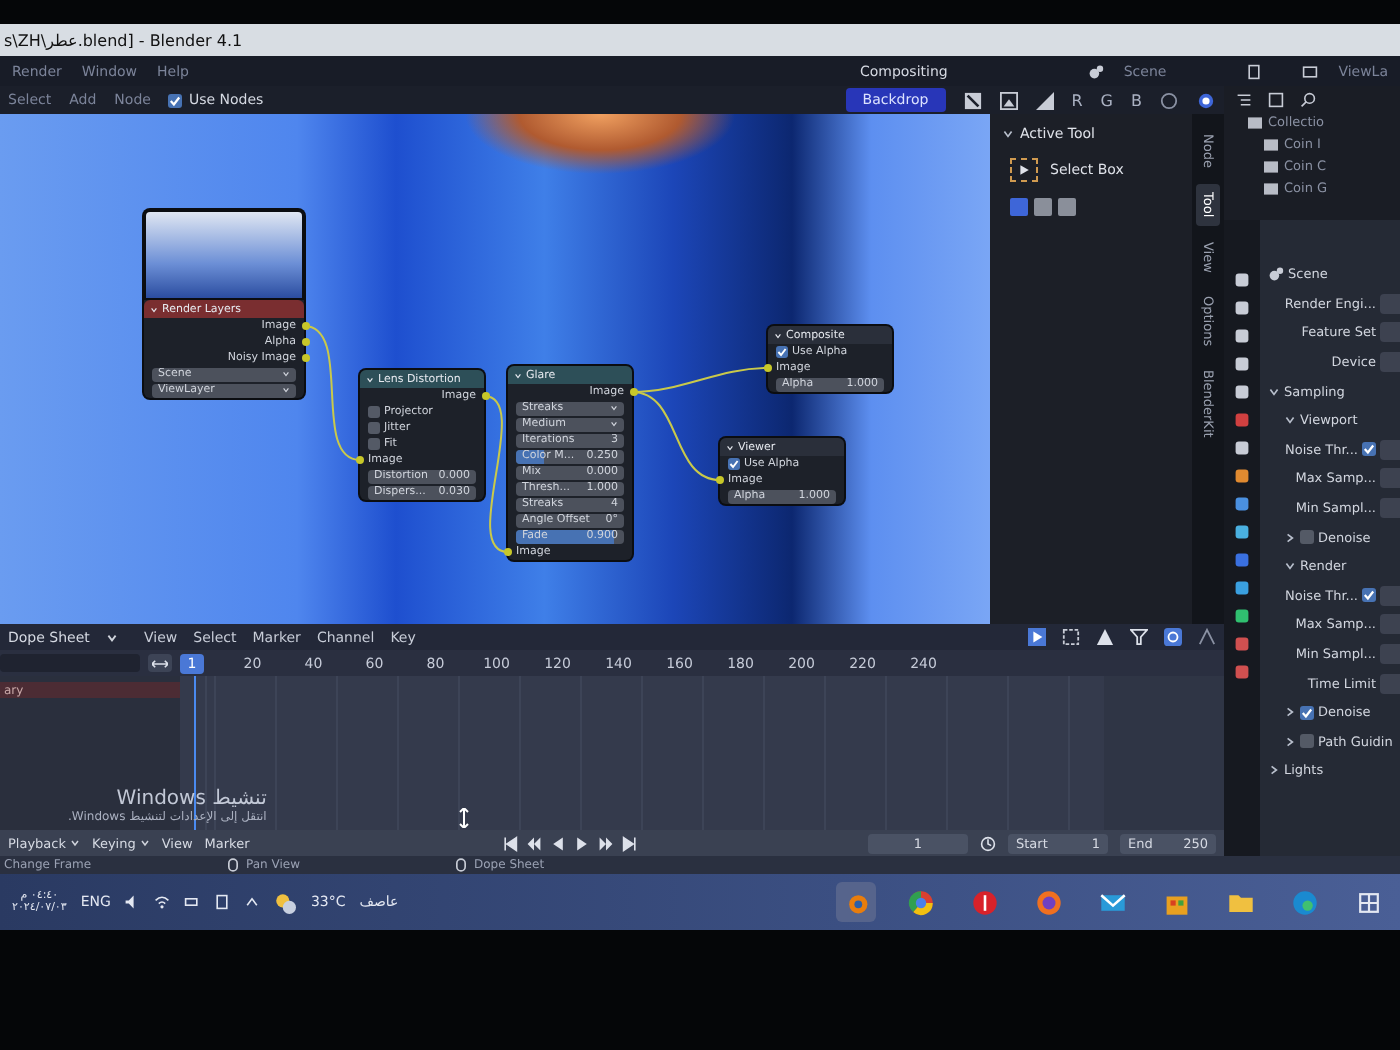 This screenshot has width=1400, height=1050. What do you see at coordinates (1310, 71) in the screenshot?
I see `view-layer-icon` at bounding box center [1310, 71].